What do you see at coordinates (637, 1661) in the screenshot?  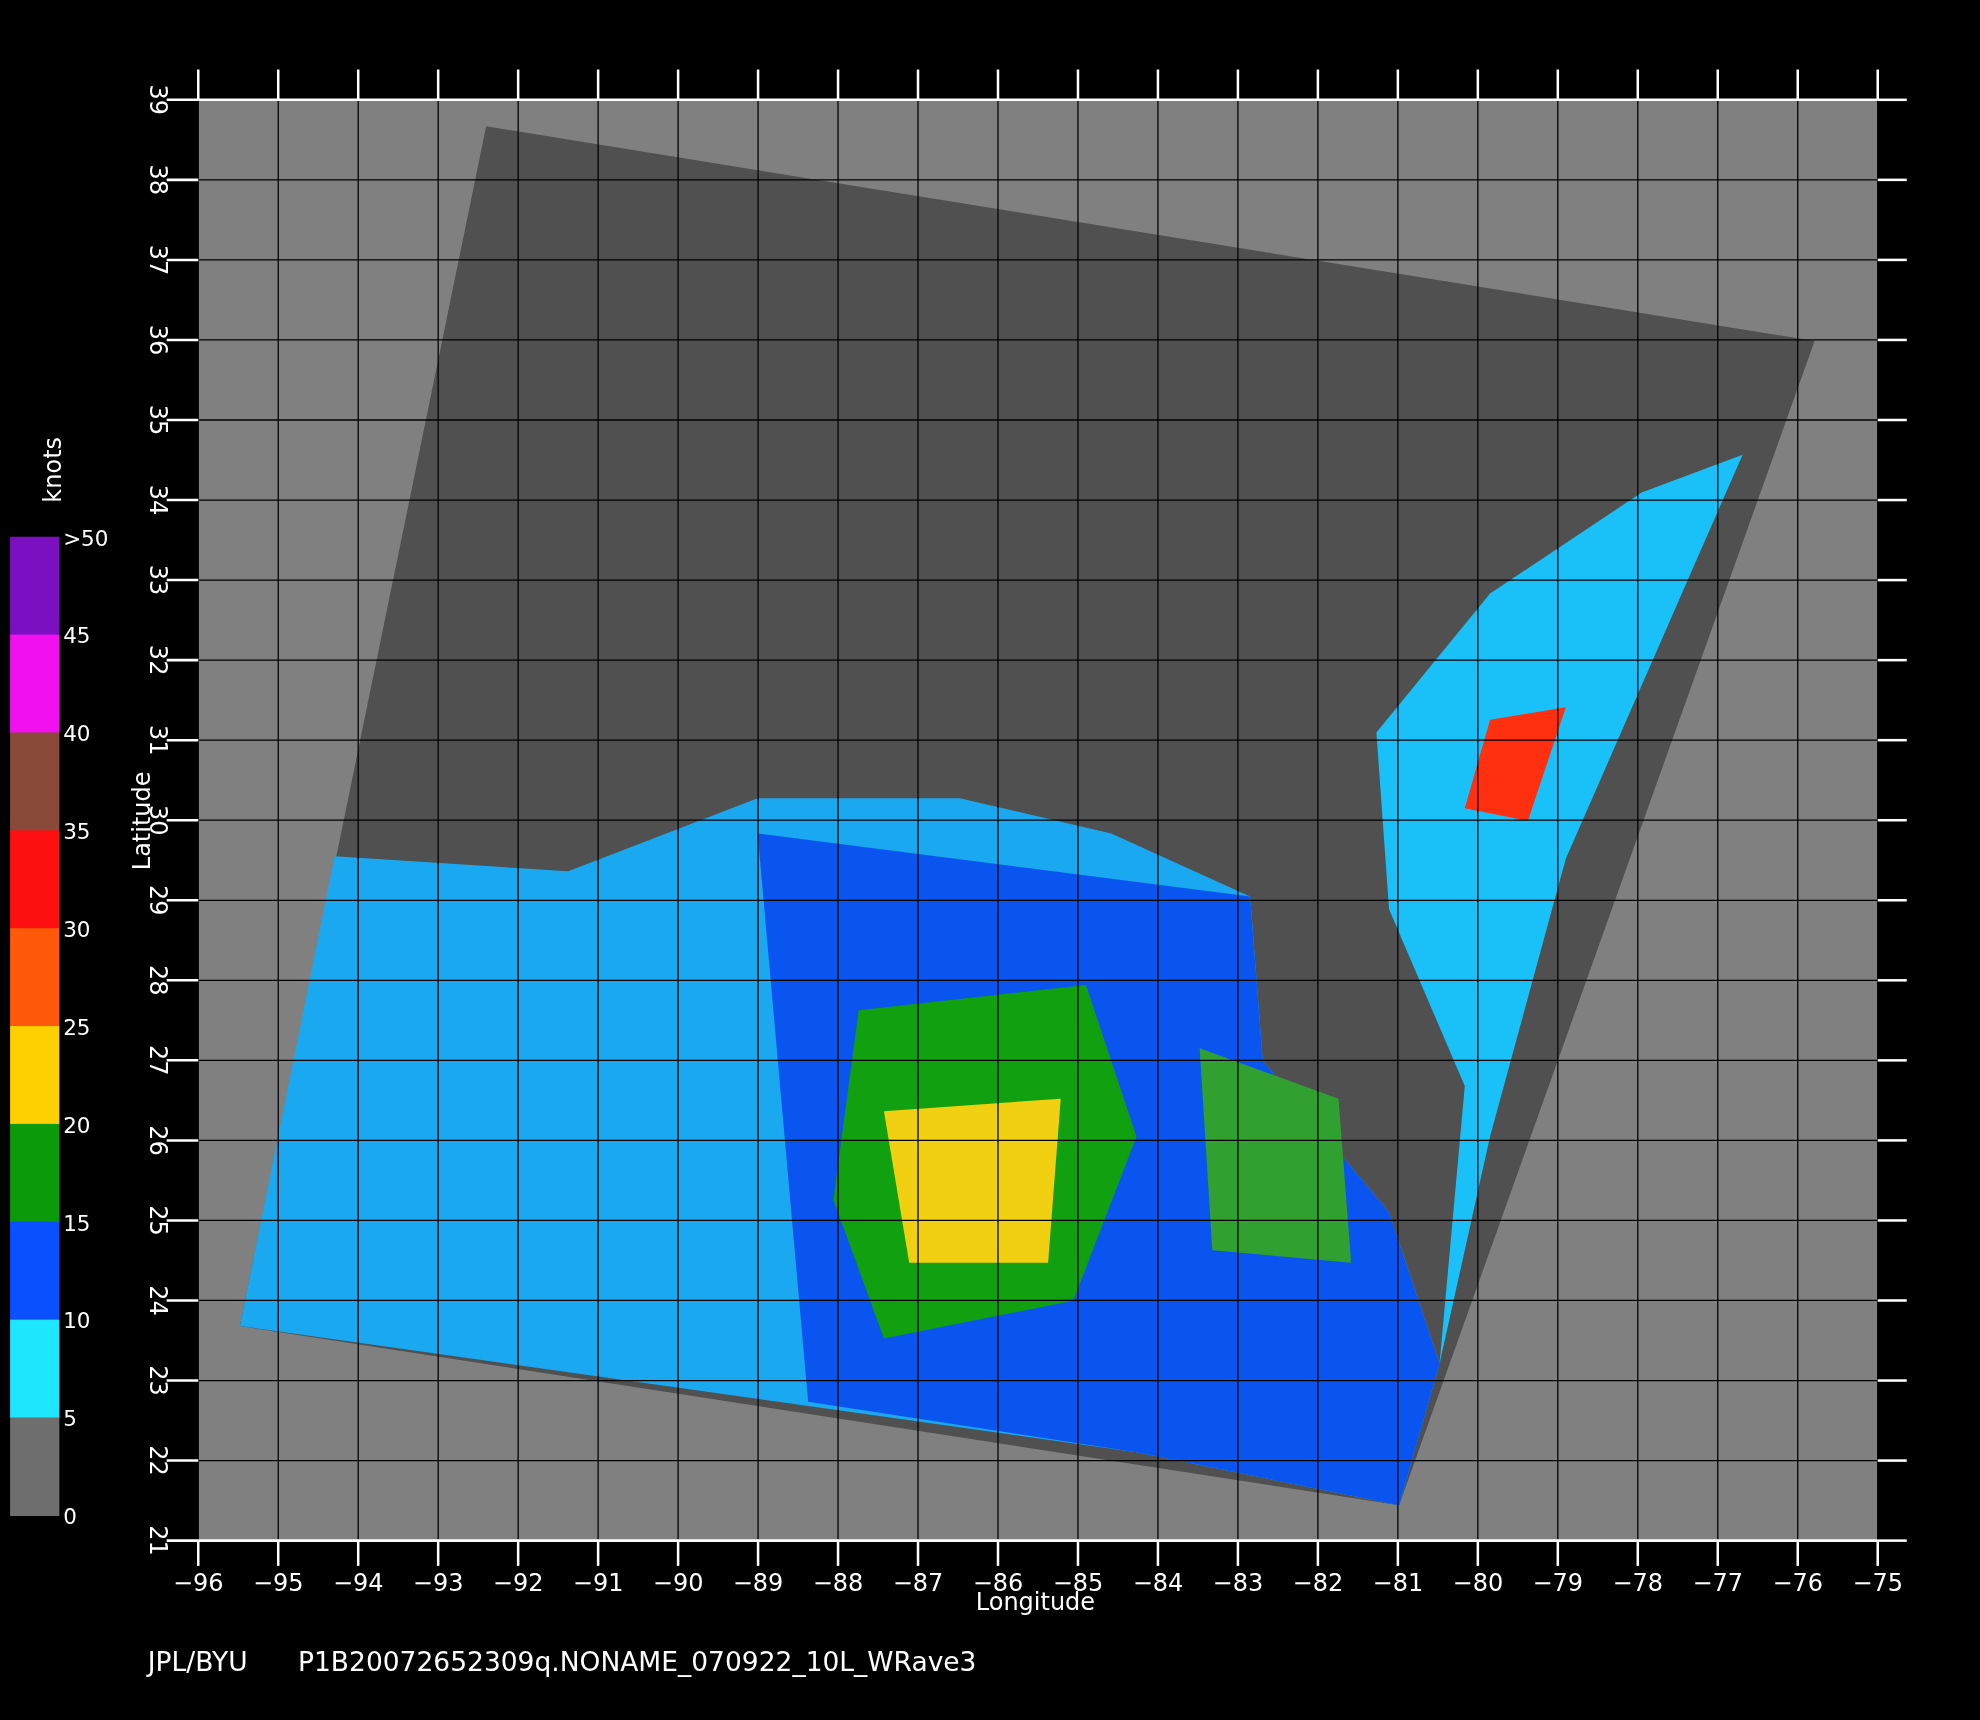 I see `file-name: P1B20072652309q.NONAME_070922_10L_WRave3` at bounding box center [637, 1661].